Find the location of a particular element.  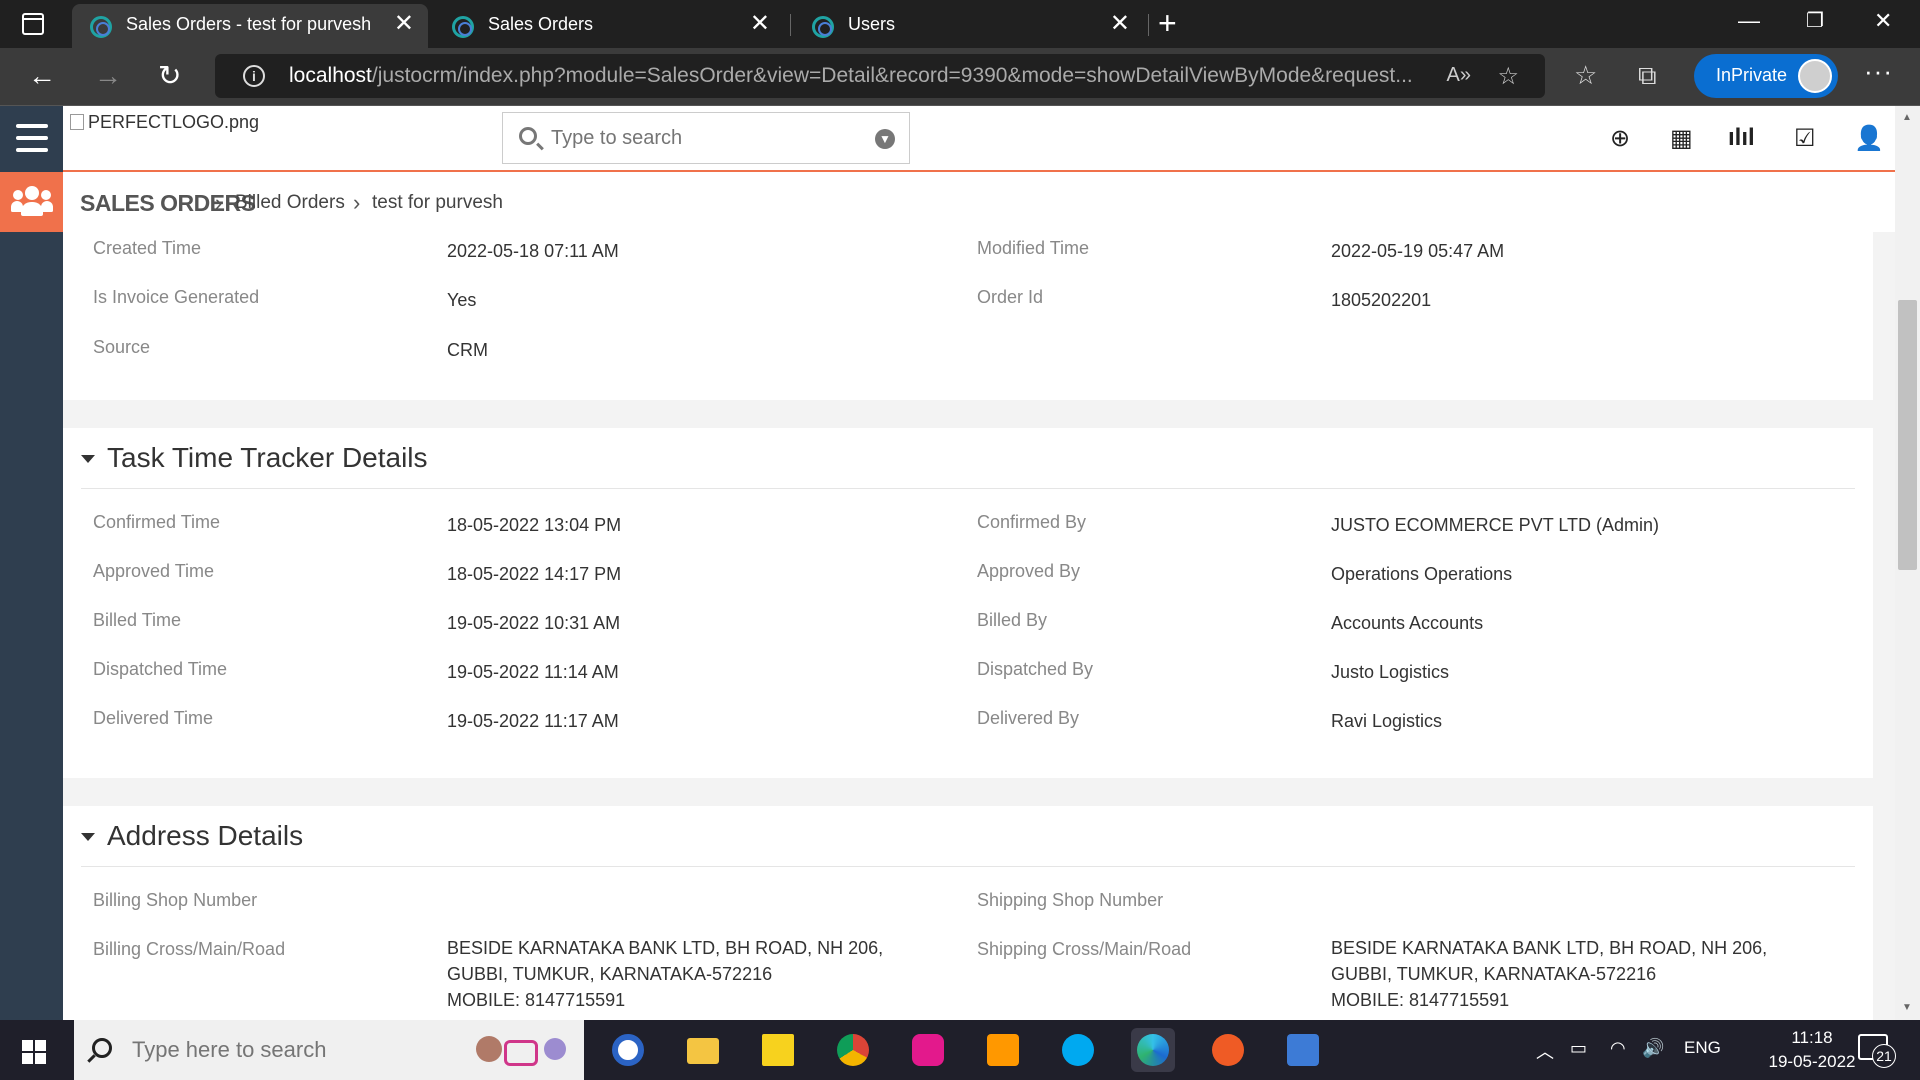

field-label: Billed Time is located at coordinates (137, 620).